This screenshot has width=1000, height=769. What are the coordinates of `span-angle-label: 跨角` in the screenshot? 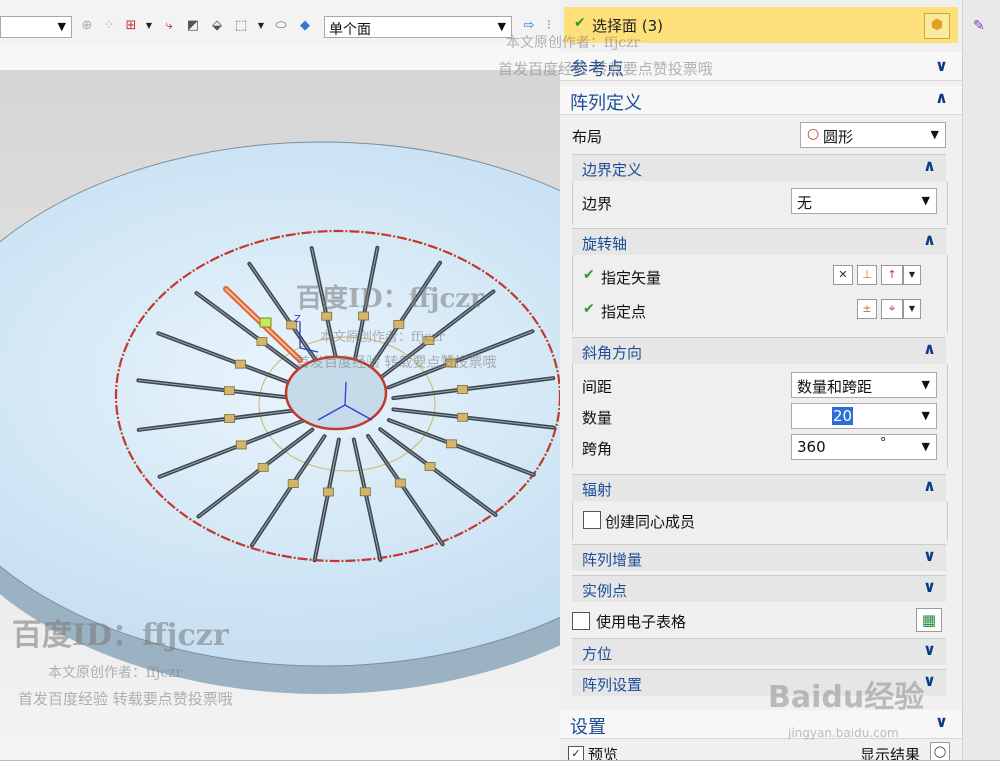 It's located at (597, 449).